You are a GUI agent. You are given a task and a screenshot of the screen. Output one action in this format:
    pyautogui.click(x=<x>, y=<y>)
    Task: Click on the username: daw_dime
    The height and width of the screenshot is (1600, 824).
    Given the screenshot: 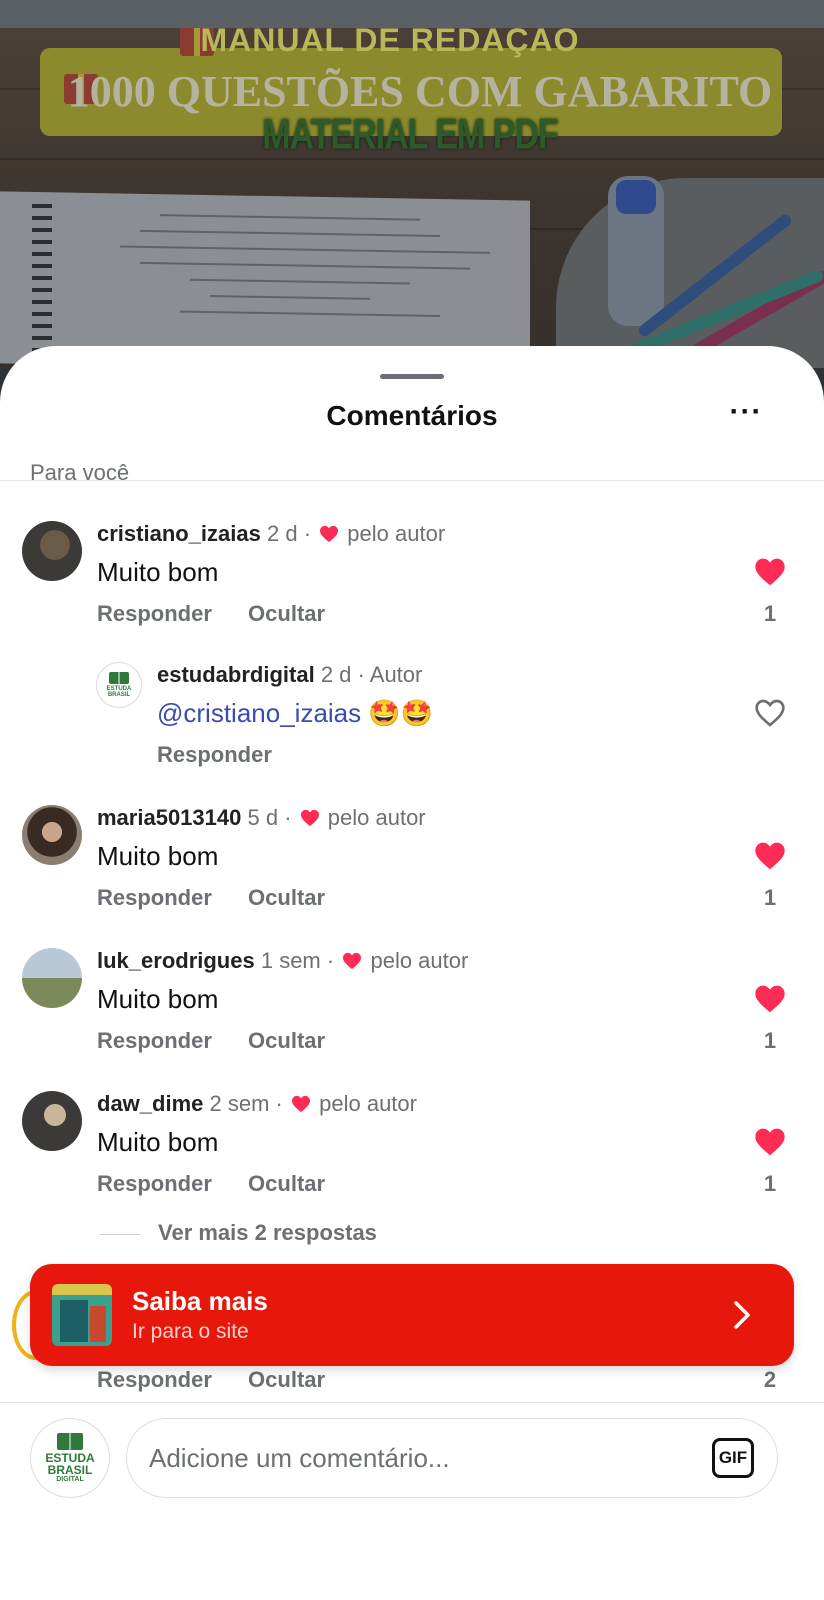 What is the action you would take?
    pyautogui.click(x=150, y=1103)
    